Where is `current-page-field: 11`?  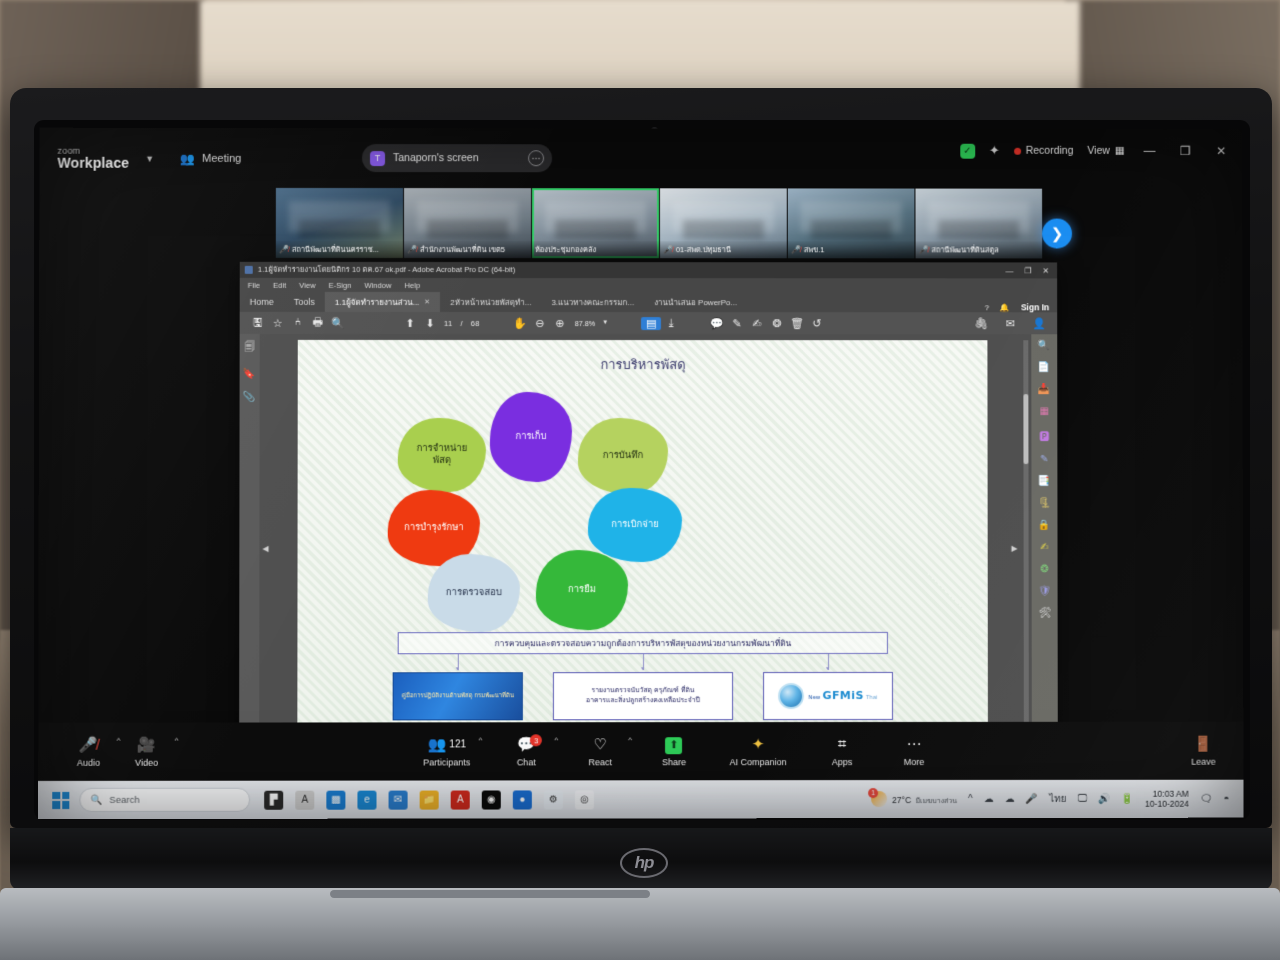
current-page-field: 11 is located at coordinates (448, 322).